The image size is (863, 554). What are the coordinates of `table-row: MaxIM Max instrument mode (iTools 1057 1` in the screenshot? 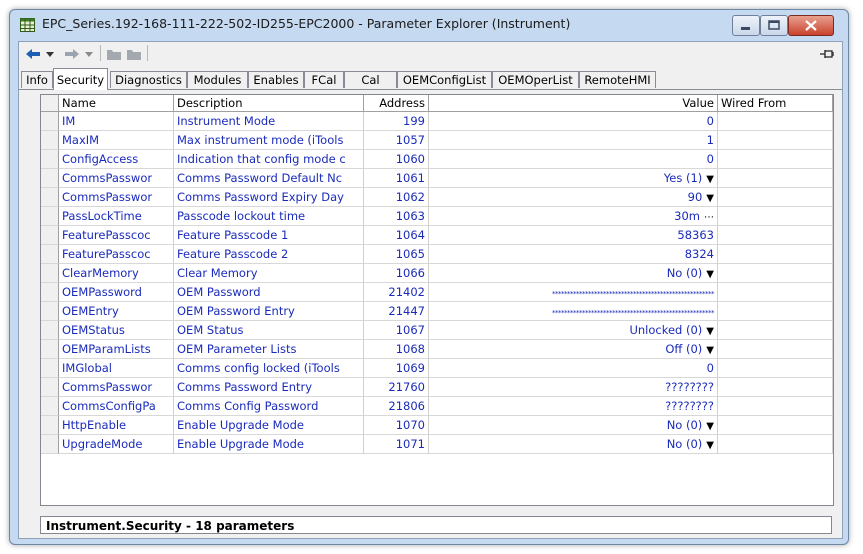 It's located at (437, 140).